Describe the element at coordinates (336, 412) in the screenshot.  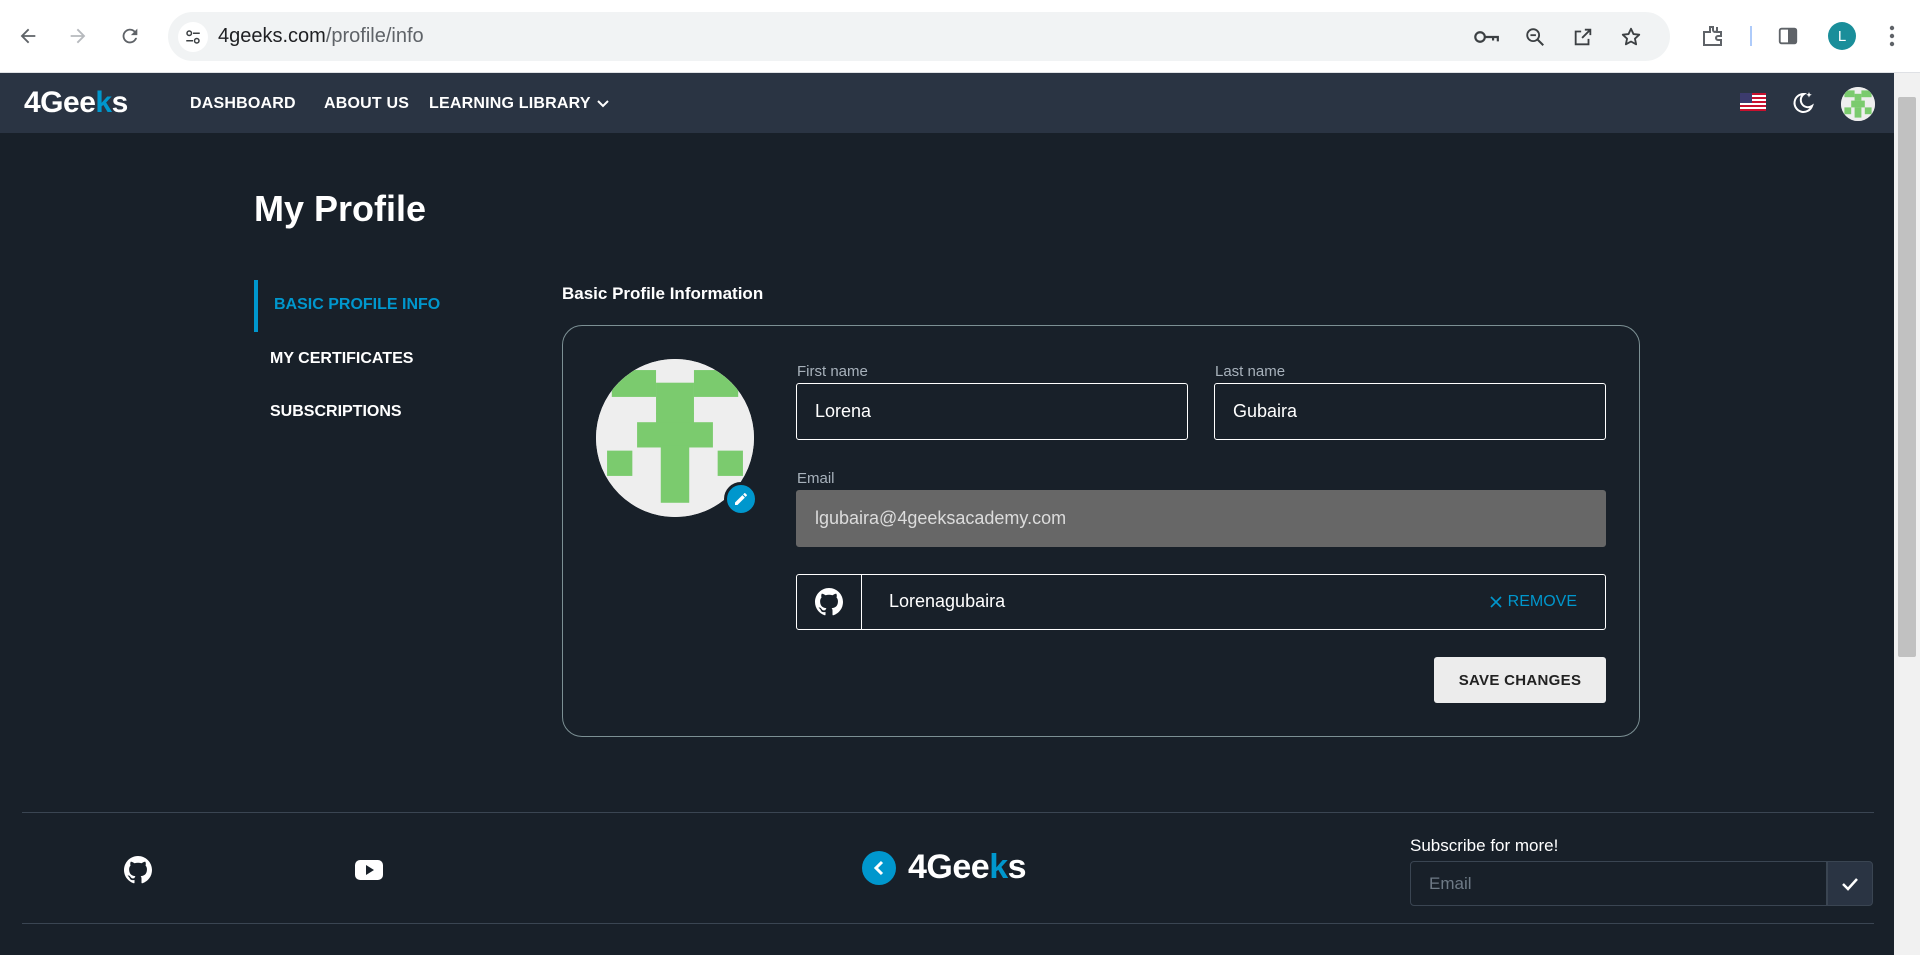
I see `sidebar-item-subscriptions: SUBSCRIPTIONS` at that location.